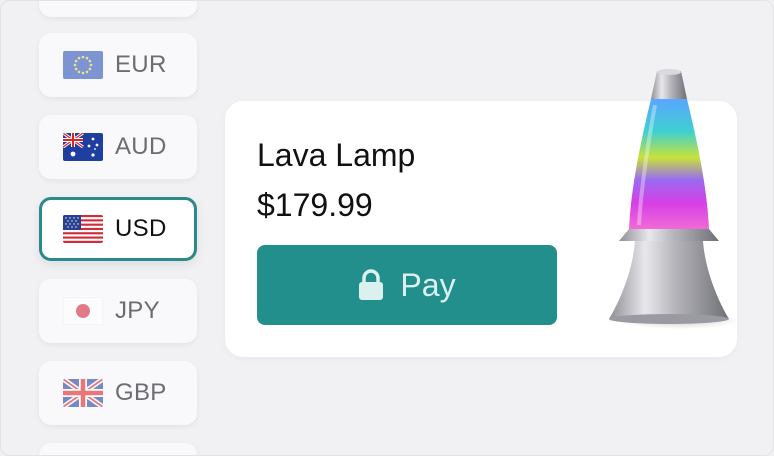 The width and height of the screenshot is (774, 456). What do you see at coordinates (315, 205) in the screenshot?
I see `product-price: $179.99` at bounding box center [315, 205].